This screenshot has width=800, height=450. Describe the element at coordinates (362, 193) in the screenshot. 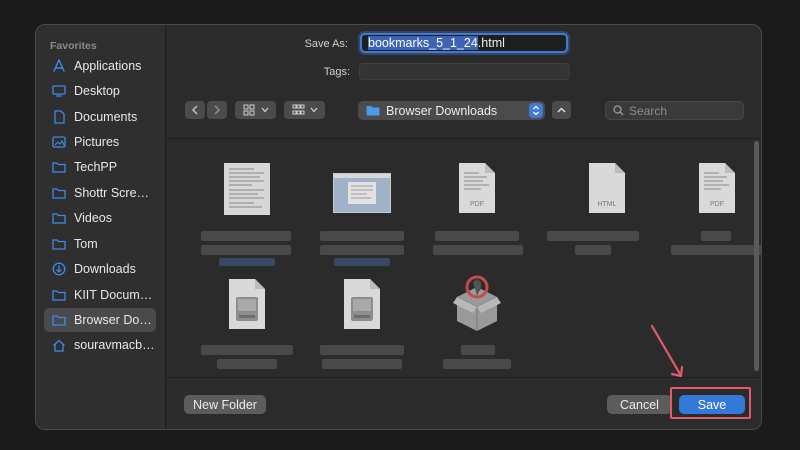

I see `image-thumbnail` at that location.